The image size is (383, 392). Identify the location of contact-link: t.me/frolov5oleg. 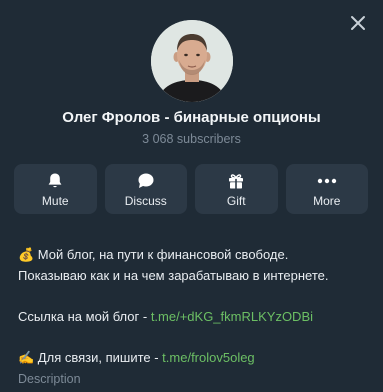
(208, 357).